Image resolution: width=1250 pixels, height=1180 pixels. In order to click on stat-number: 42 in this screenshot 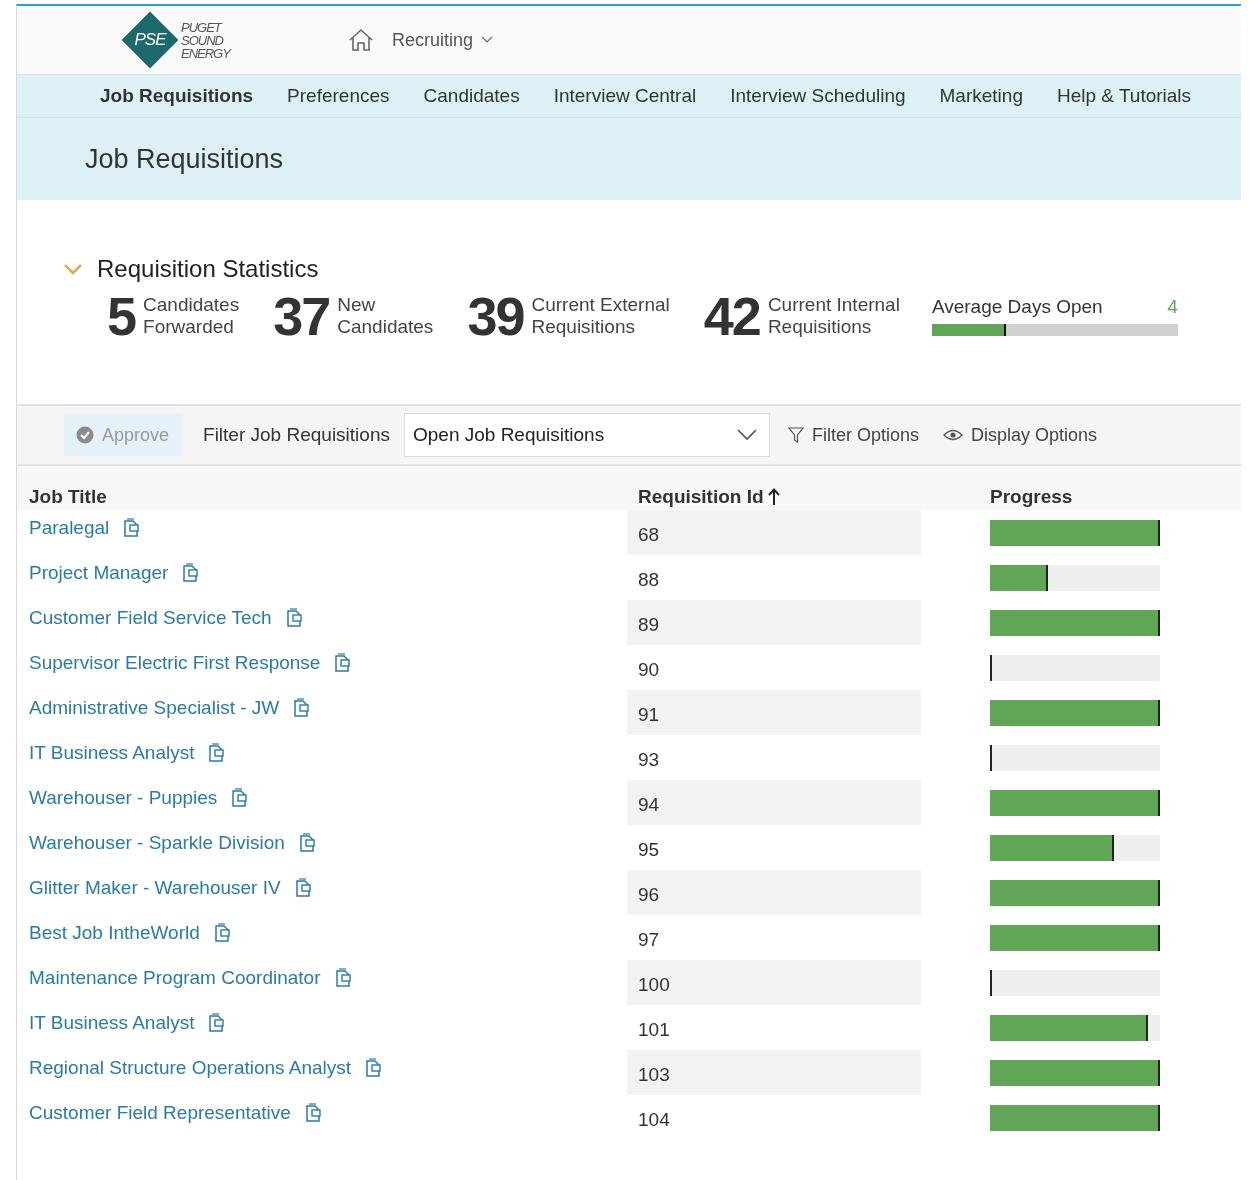, I will do `click(731, 316)`.